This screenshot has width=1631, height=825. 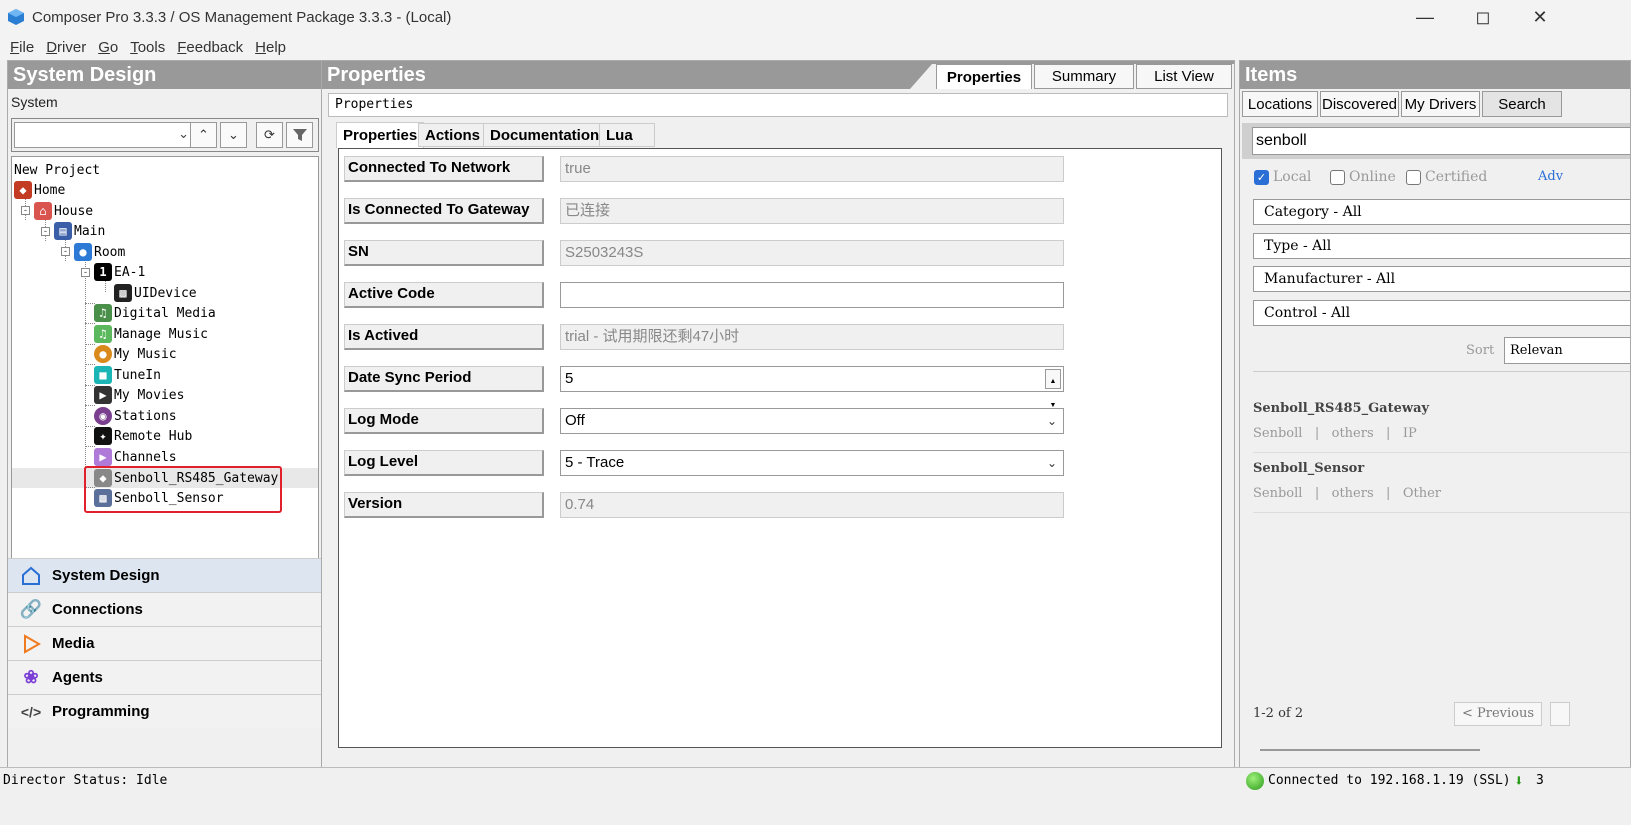 I want to click on tree-node-label: My Music, so click(x=145, y=354).